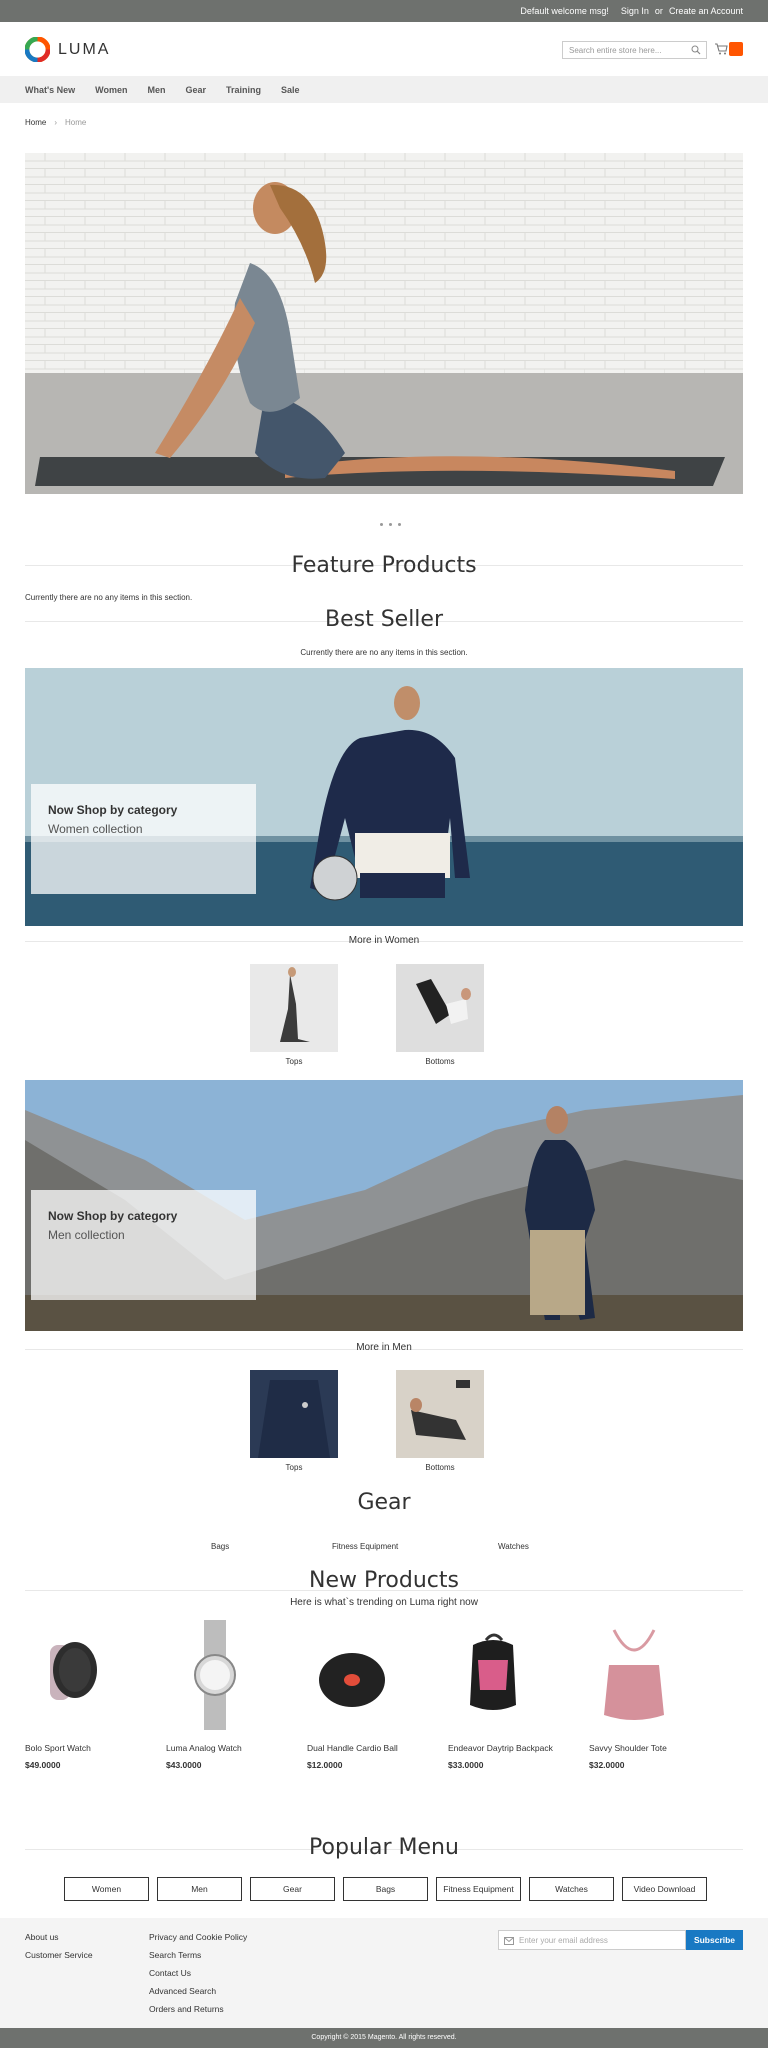 The image size is (768, 2048). What do you see at coordinates (294, 1467) in the screenshot?
I see `men-tops-label: Tops` at bounding box center [294, 1467].